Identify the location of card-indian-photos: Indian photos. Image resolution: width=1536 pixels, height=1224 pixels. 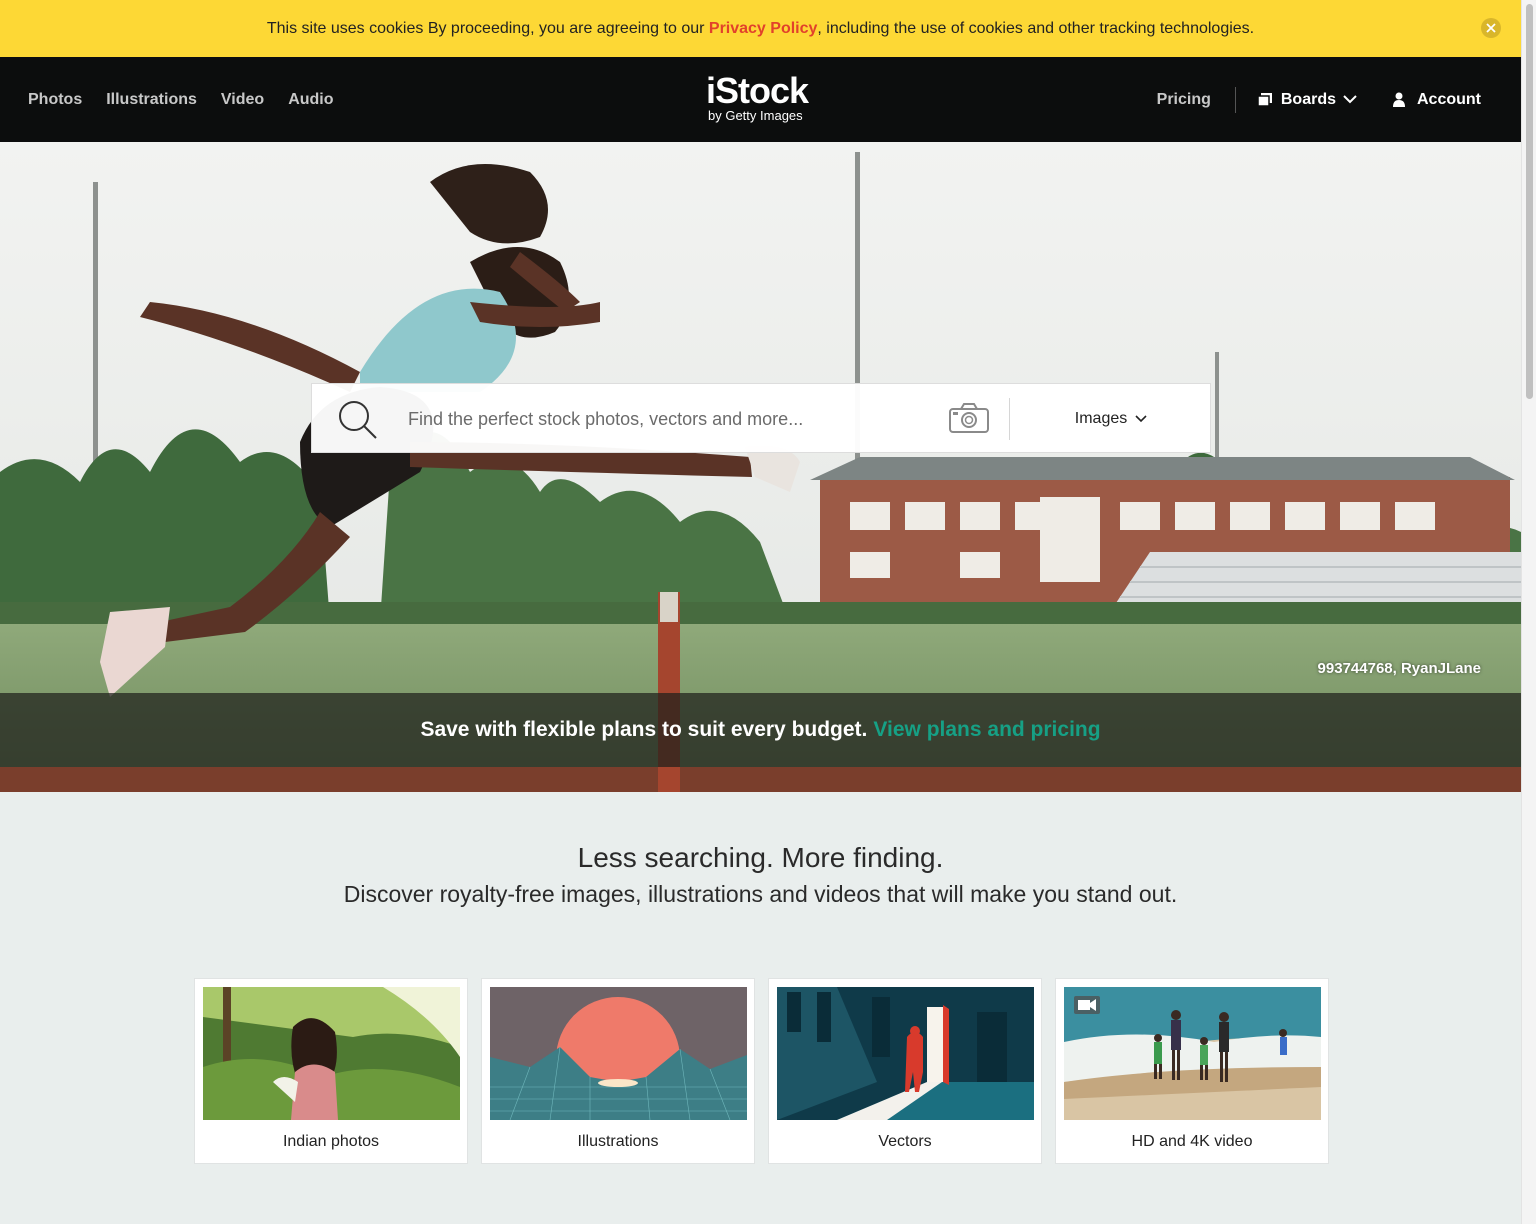
(331, 1071).